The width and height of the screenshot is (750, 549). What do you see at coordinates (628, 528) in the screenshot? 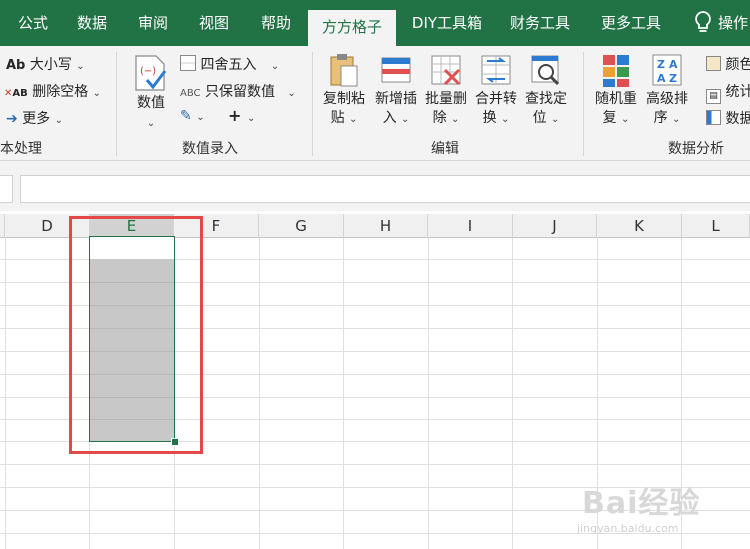
I see `watermark-url: jingyan.baidu.com` at bounding box center [628, 528].